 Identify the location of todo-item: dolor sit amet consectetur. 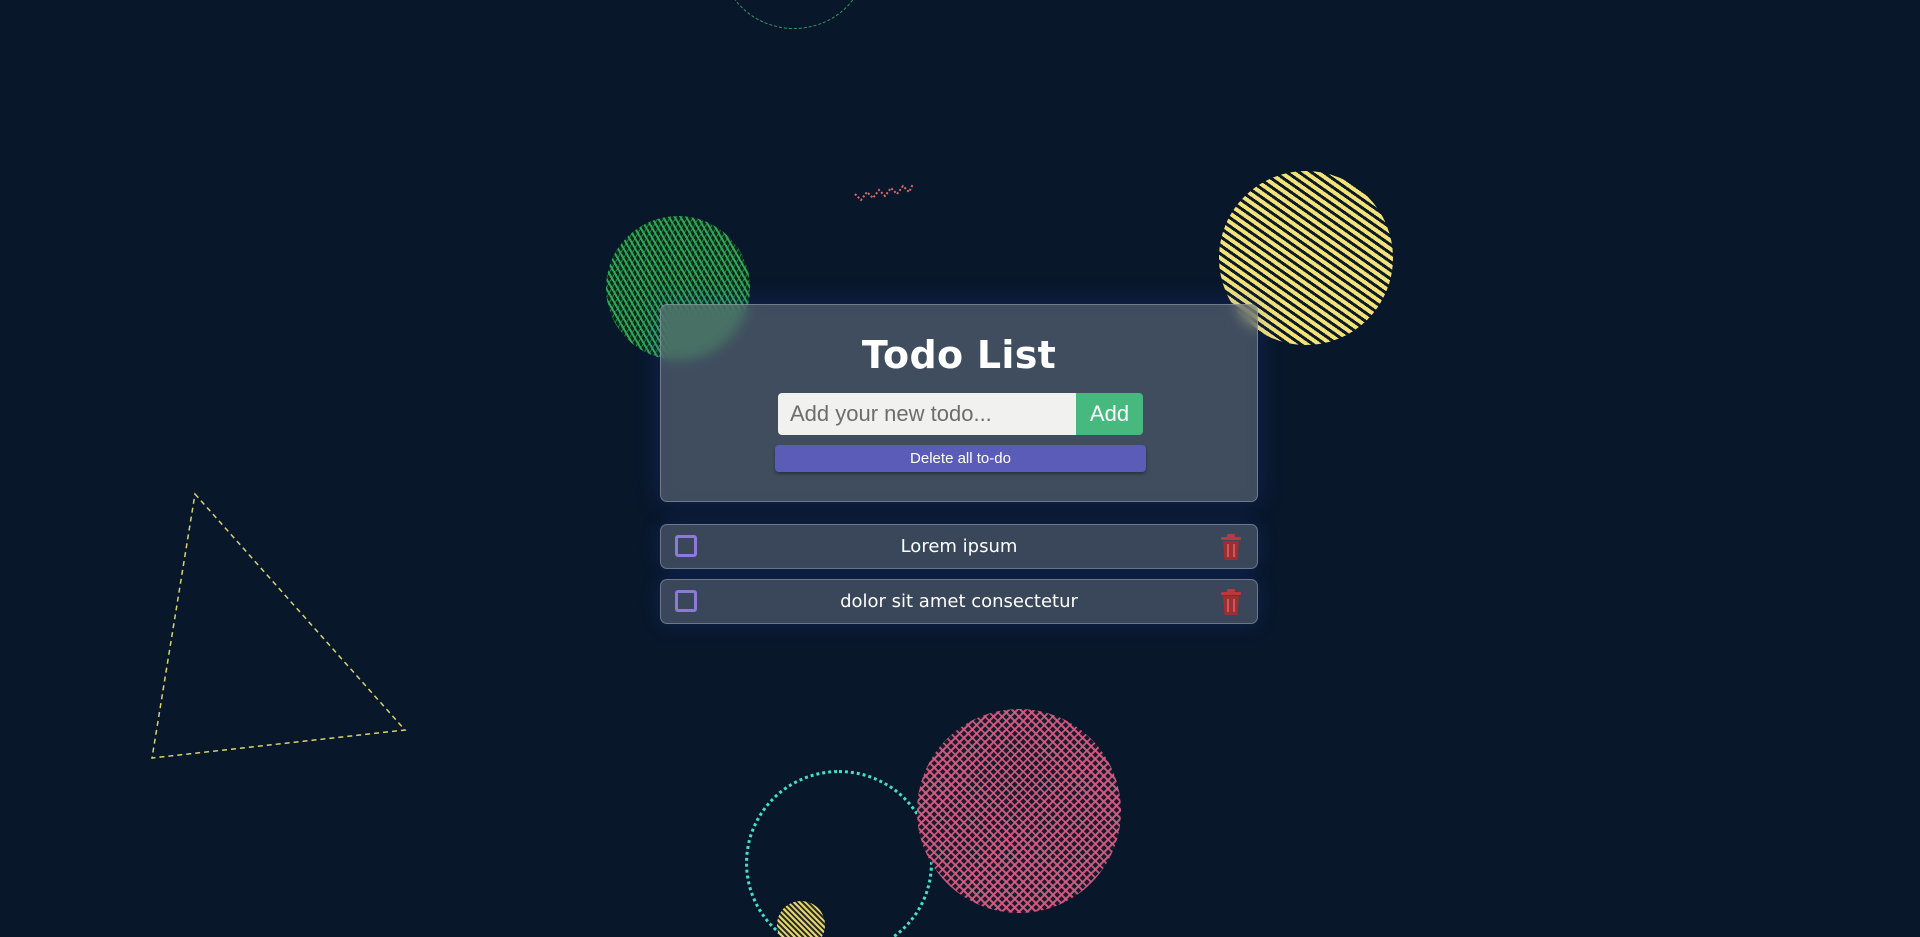
(959, 601).